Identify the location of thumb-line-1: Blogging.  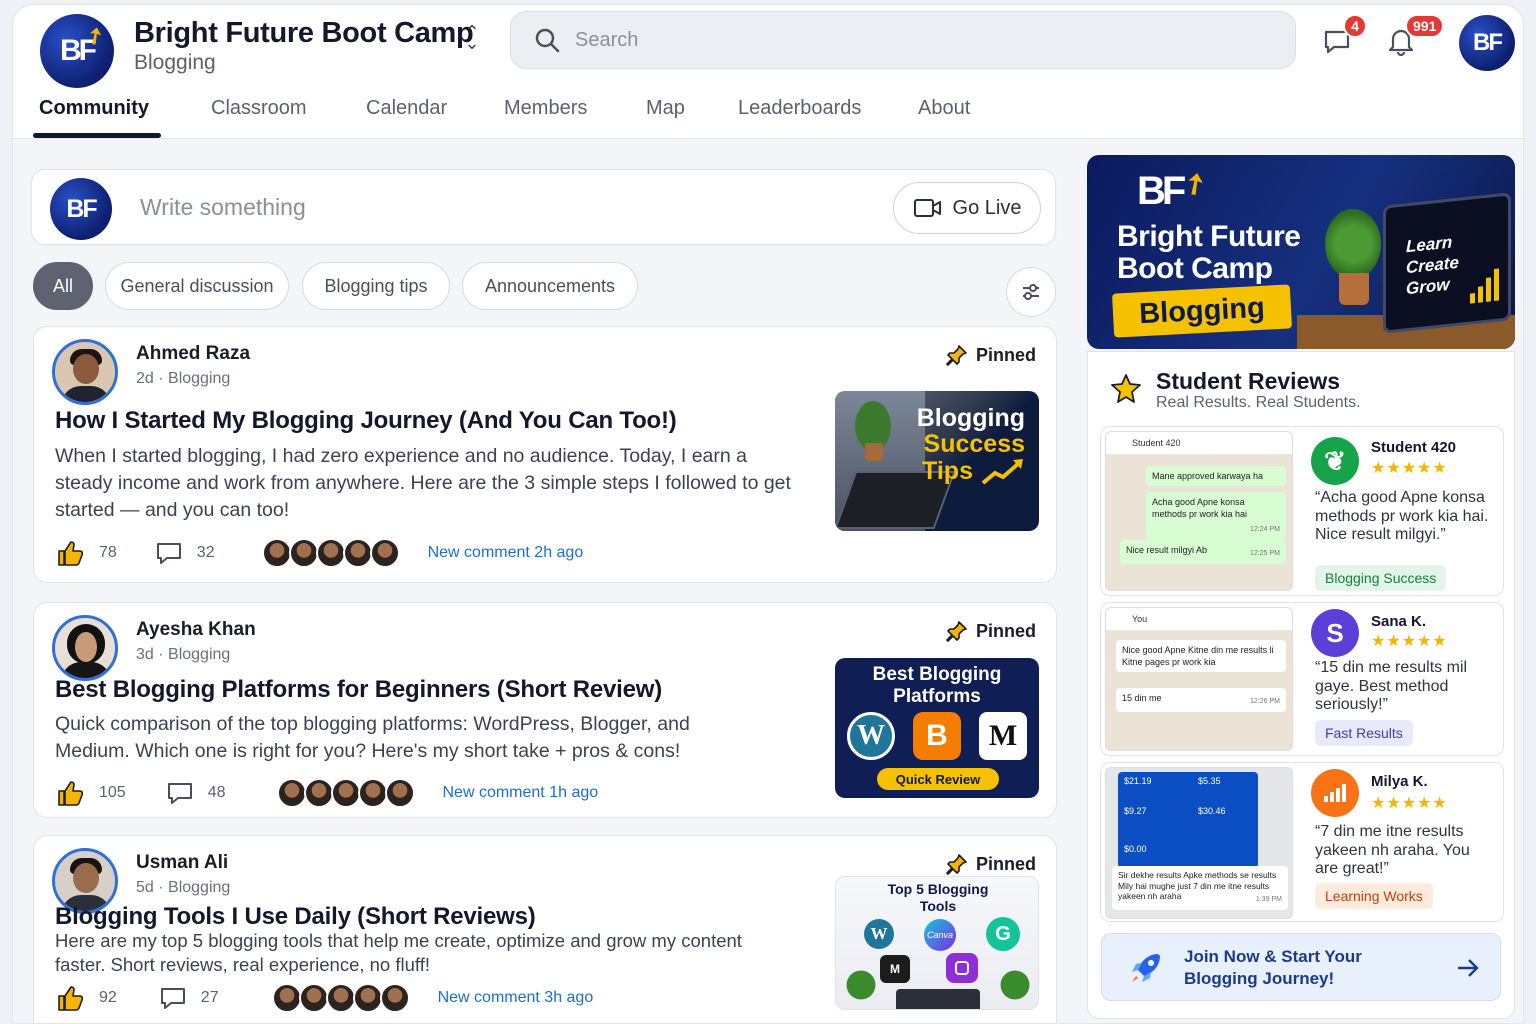
(970, 418).